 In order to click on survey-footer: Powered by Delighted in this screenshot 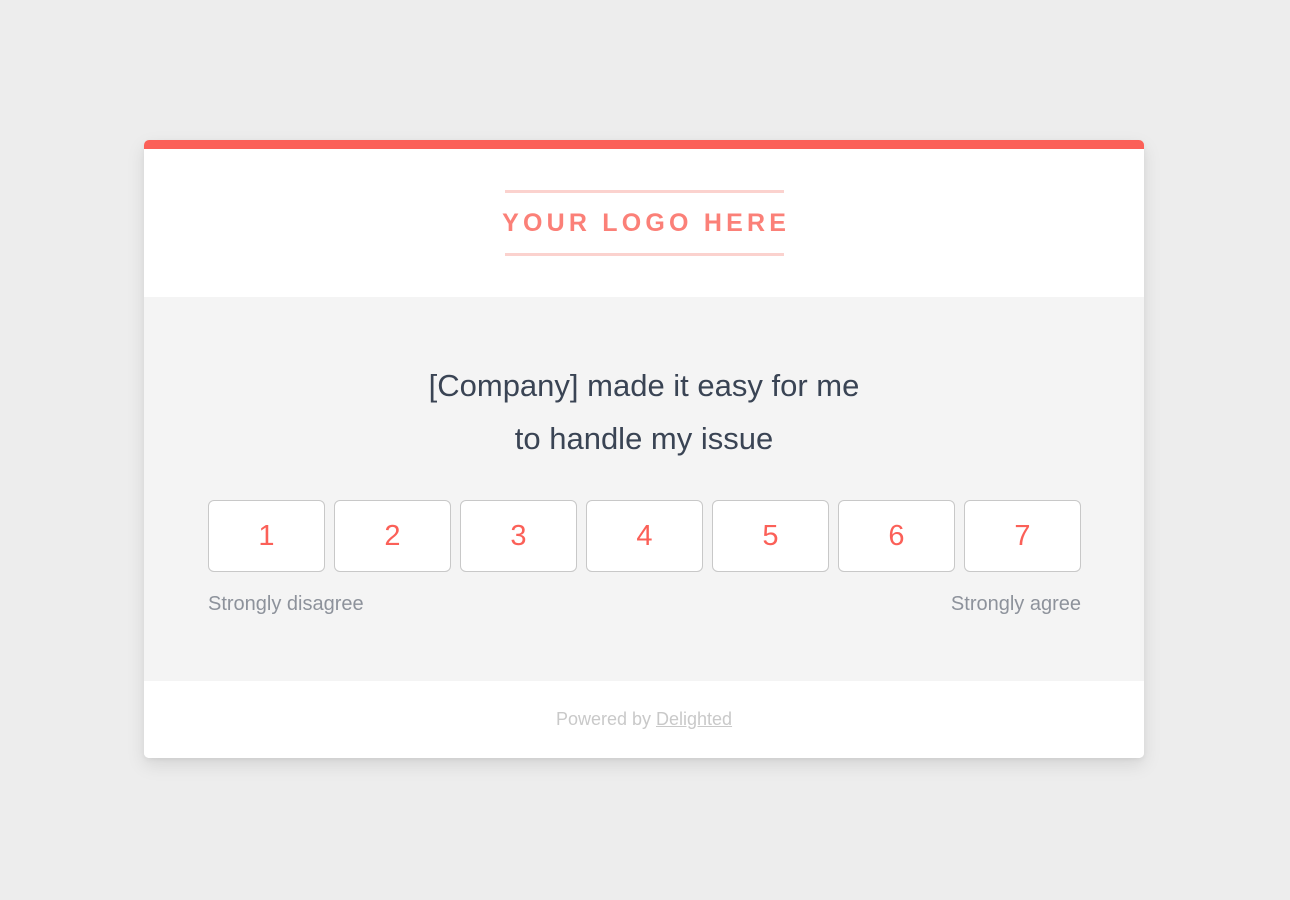, I will do `click(644, 719)`.